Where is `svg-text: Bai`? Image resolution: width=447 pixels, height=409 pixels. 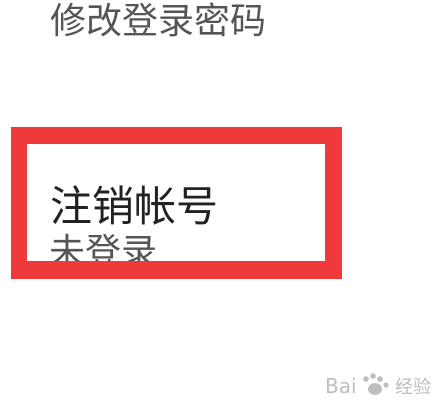 svg-text: Bai is located at coordinates (341, 386).